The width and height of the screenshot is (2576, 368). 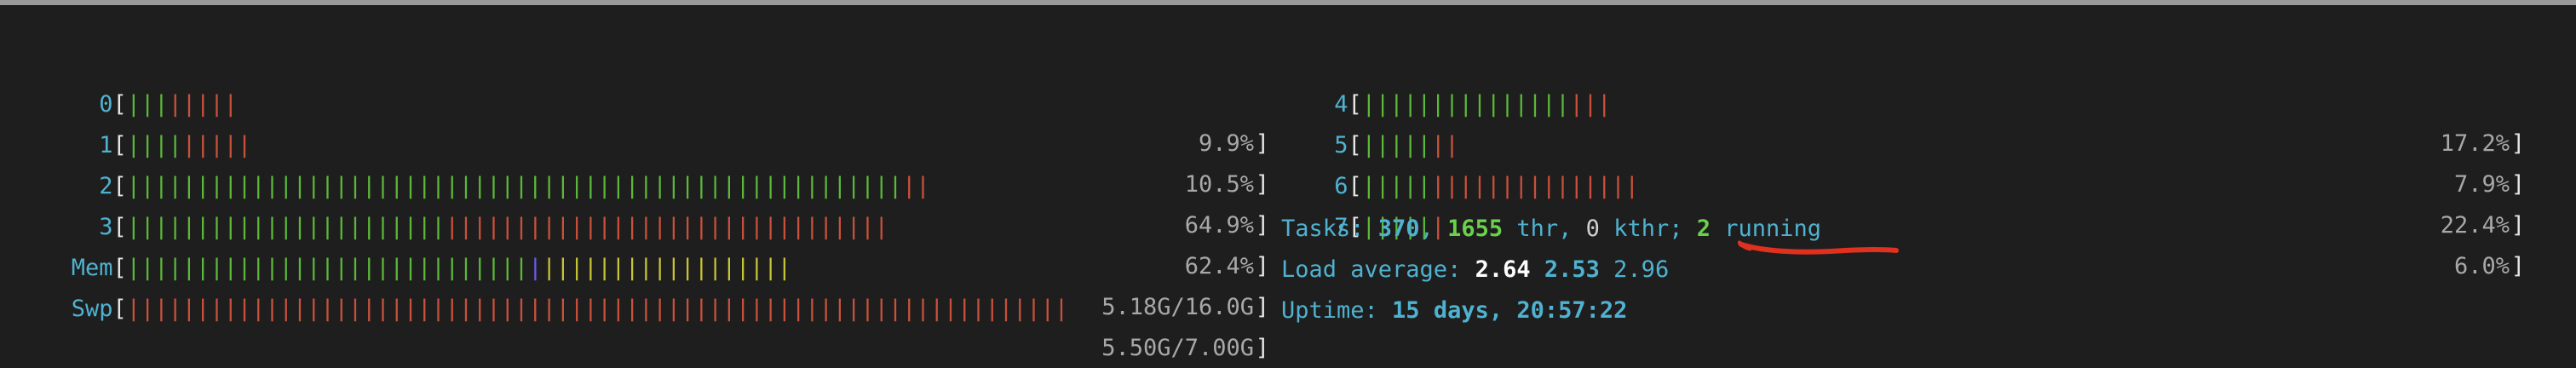 What do you see at coordinates (651, 142) in the screenshot?
I see `cpu-meter-1: 1[||||||||| 10.5%]` at bounding box center [651, 142].